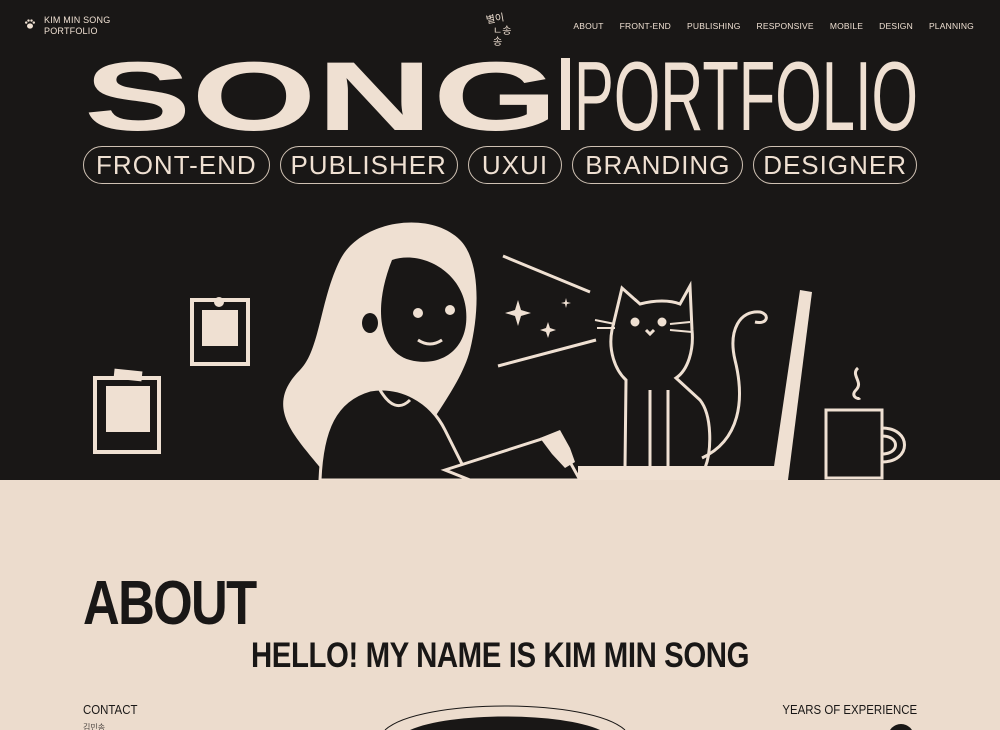 Image resolution: width=1000 pixels, height=730 pixels. Describe the element at coordinates (658, 165) in the screenshot. I see `pill-branding: BRANDING` at that location.